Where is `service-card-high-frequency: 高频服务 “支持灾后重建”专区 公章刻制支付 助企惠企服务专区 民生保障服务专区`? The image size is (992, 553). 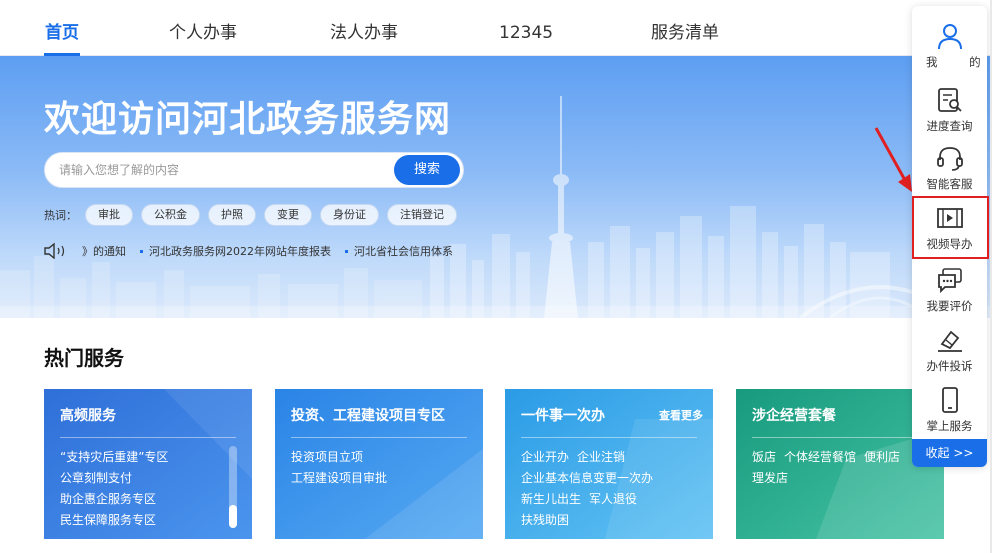
service-card-high-frequency: 高频服务 “支持灾后重建”专区 公章刻制支付 助企惠企服务专区 民生保障服务专区 is located at coordinates (148, 464).